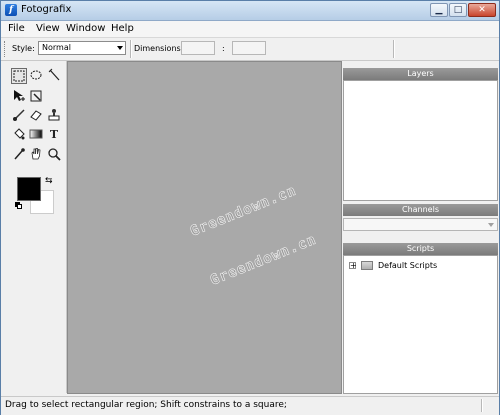 This screenshot has width=500, height=415. What do you see at coordinates (353, 266) in the screenshot?
I see `expand-icon: +` at bounding box center [353, 266].